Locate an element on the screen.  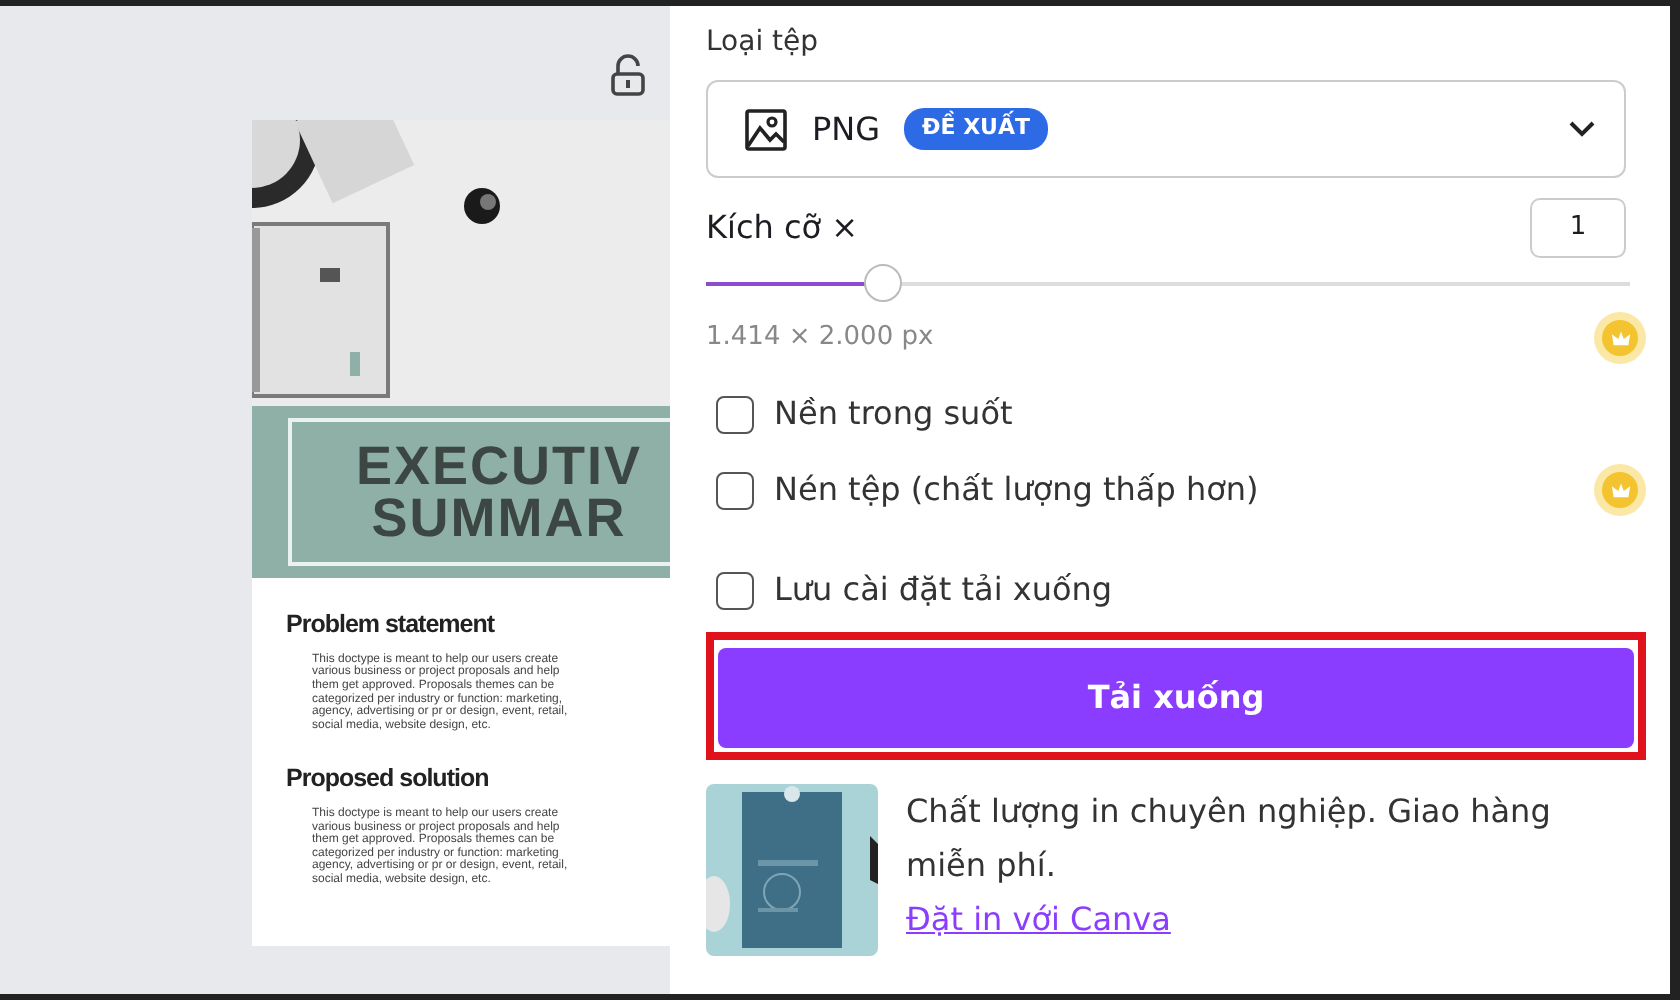
size-label: Kích cỡ × is located at coordinates (782, 228).